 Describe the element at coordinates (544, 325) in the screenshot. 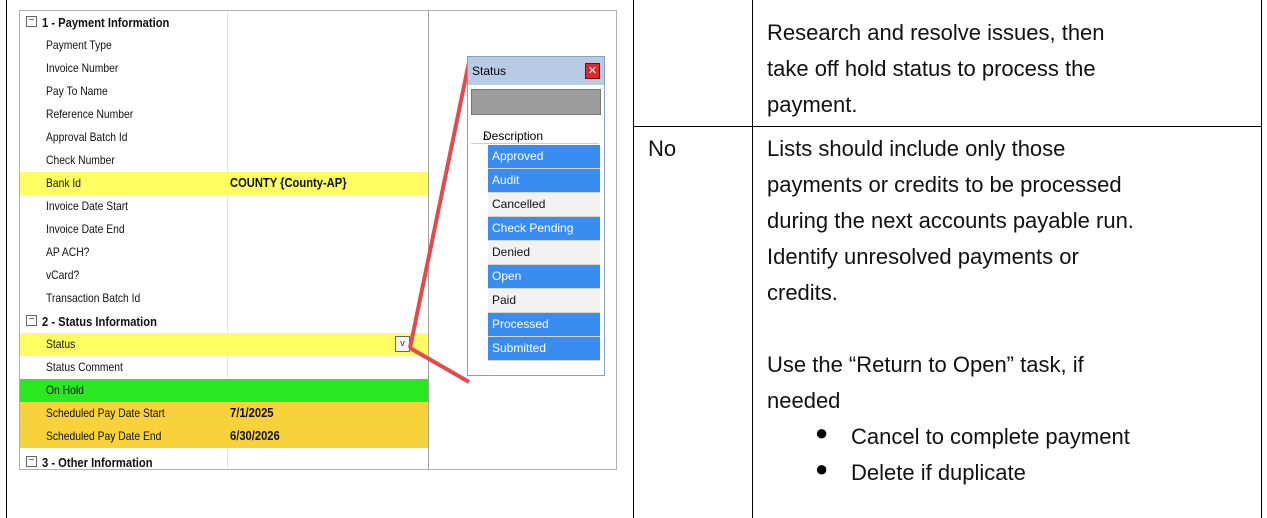

I see `list-item: Processed` at that location.